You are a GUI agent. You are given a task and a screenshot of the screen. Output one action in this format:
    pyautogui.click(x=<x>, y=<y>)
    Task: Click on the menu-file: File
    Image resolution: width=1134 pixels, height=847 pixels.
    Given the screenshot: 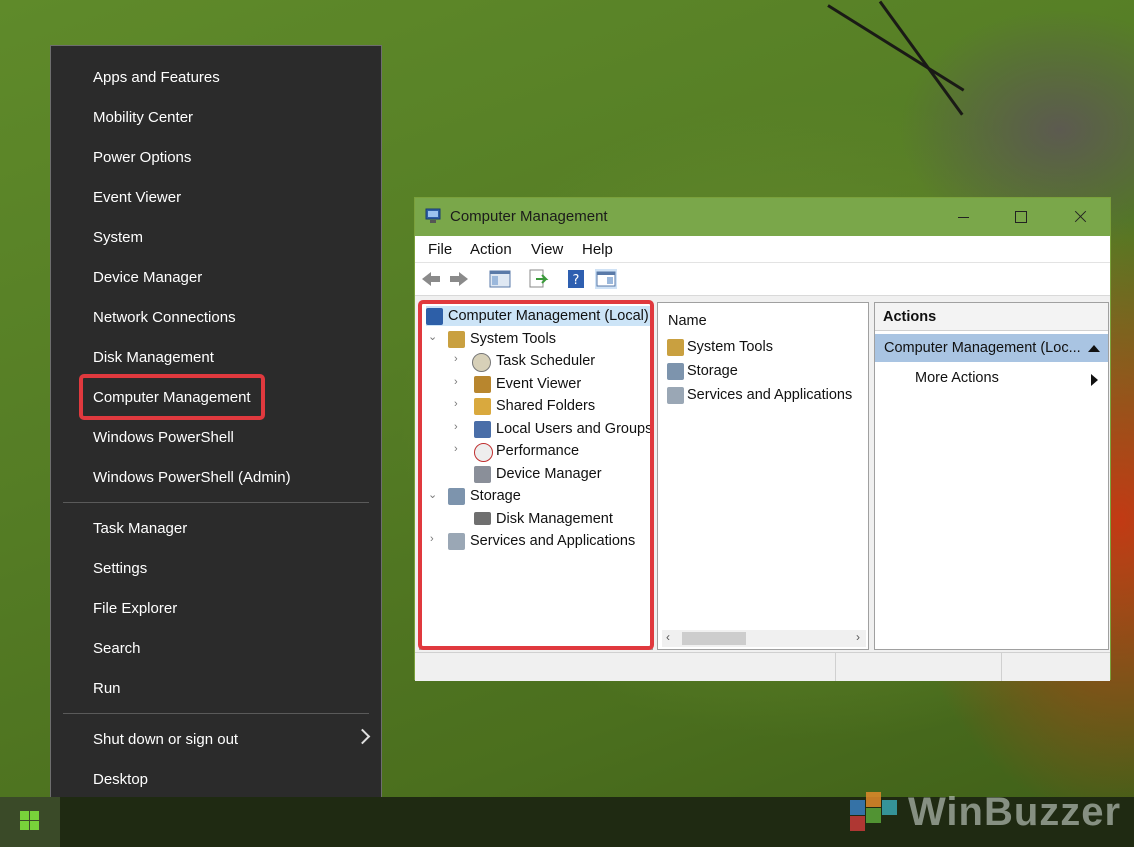 What is the action you would take?
    pyautogui.click(x=440, y=249)
    